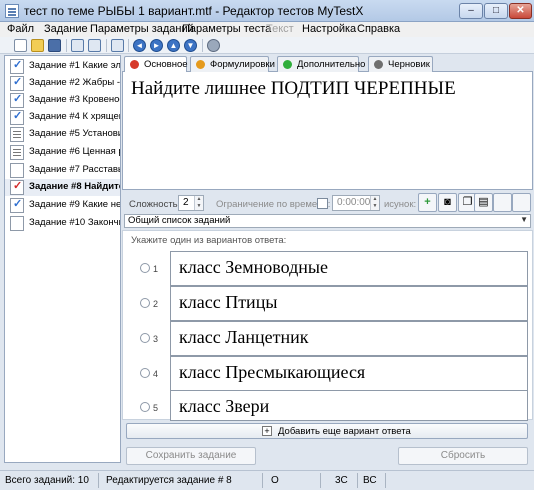 This screenshot has height=490, width=534. I want to click on answer-text-field: класс Ланцетник, so click(349, 338).